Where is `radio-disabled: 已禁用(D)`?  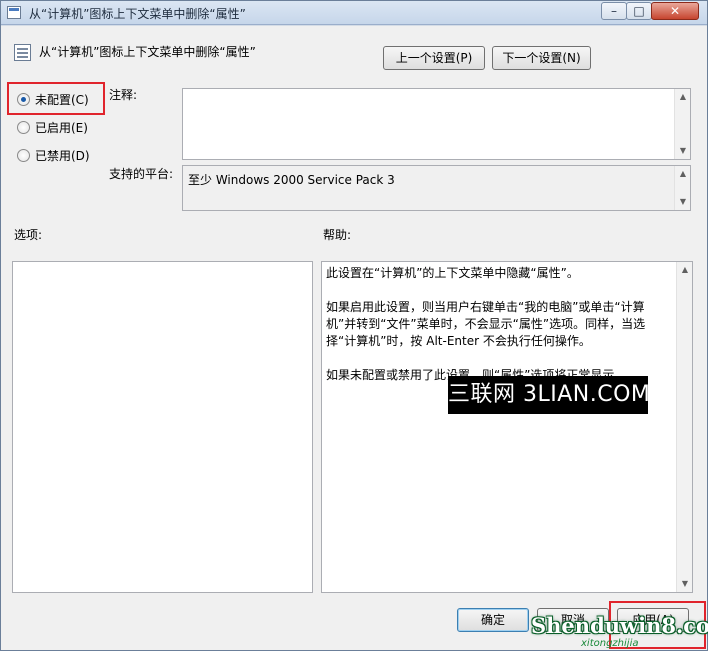 radio-disabled: 已禁用(D) is located at coordinates (53, 155).